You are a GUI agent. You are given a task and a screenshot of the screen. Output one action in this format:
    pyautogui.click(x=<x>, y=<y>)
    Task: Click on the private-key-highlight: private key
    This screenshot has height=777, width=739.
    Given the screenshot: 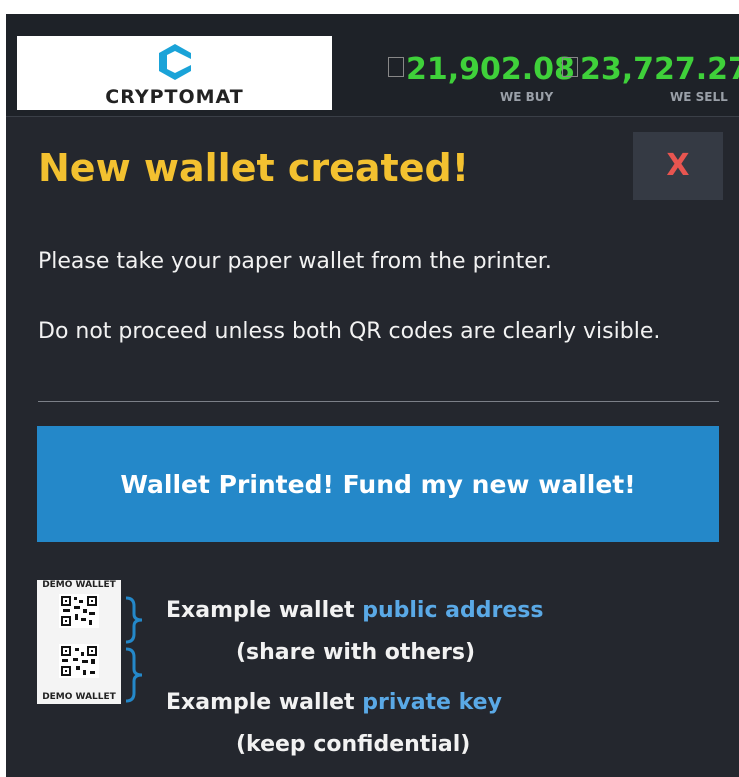 What is the action you would take?
    pyautogui.click(x=432, y=702)
    